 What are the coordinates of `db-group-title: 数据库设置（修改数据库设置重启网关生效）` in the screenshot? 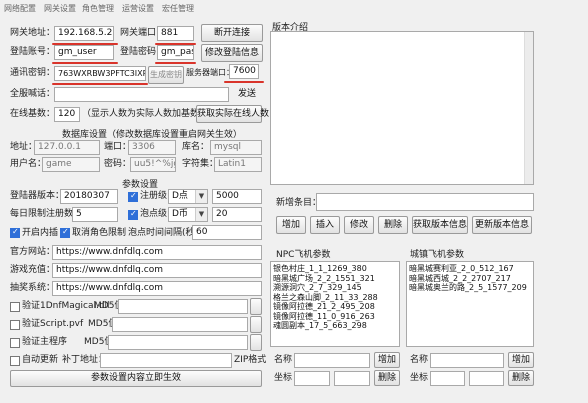 It's located at (152, 135).